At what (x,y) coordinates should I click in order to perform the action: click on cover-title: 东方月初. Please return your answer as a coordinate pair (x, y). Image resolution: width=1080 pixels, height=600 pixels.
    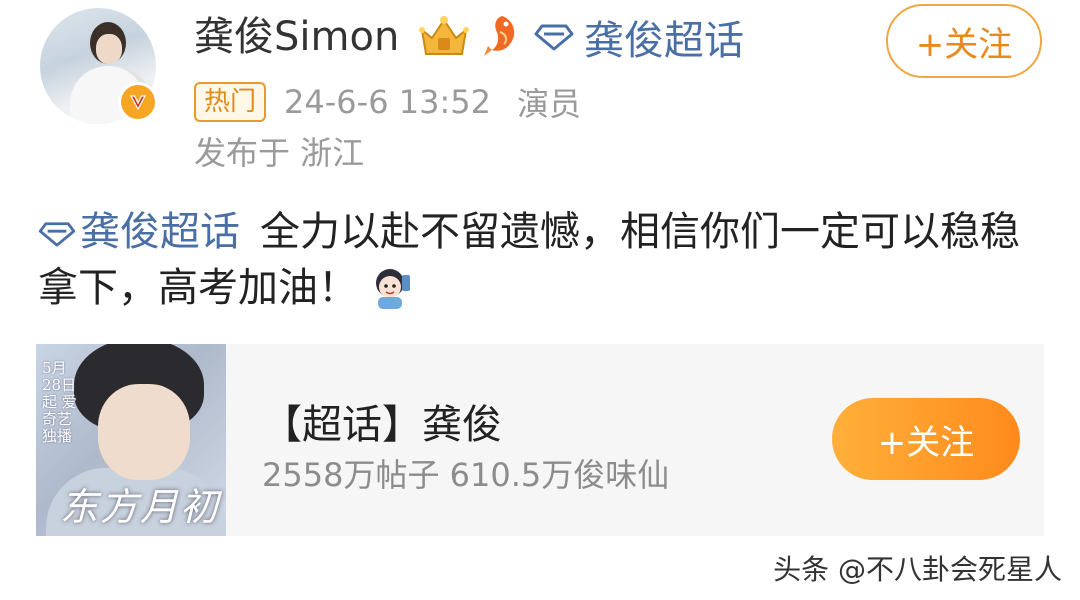
    Looking at the image, I should click on (140, 507).